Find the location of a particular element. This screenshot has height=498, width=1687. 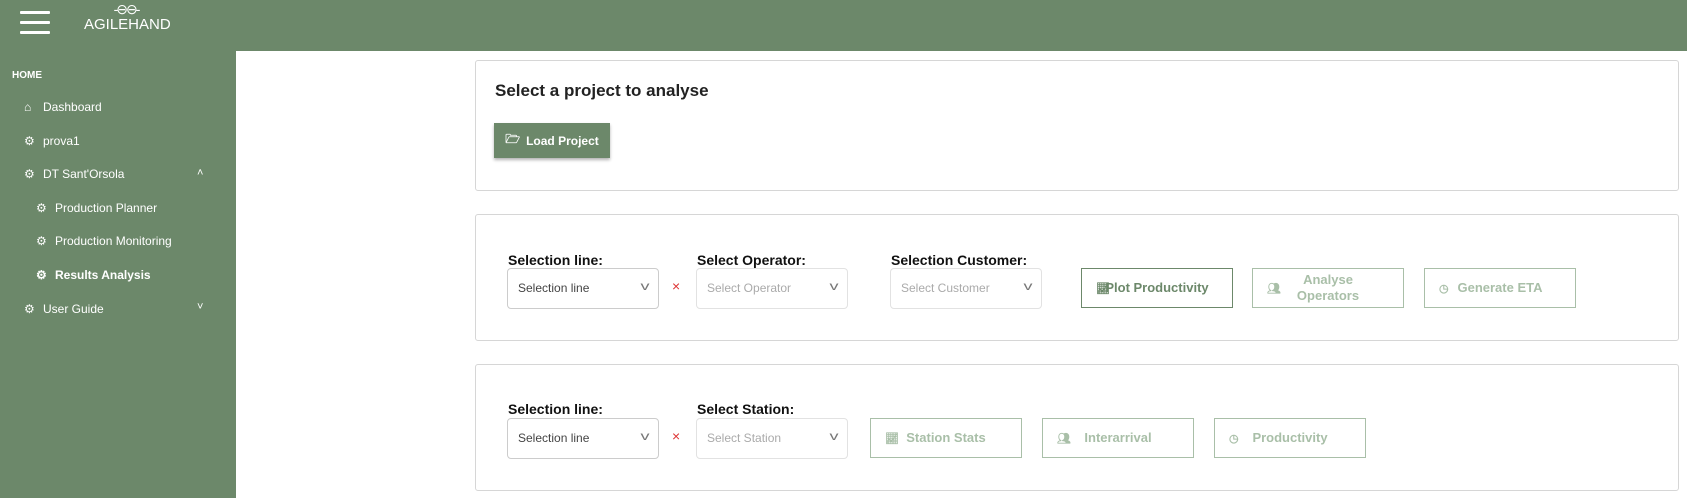

select-station-label: Select Station: is located at coordinates (746, 409).